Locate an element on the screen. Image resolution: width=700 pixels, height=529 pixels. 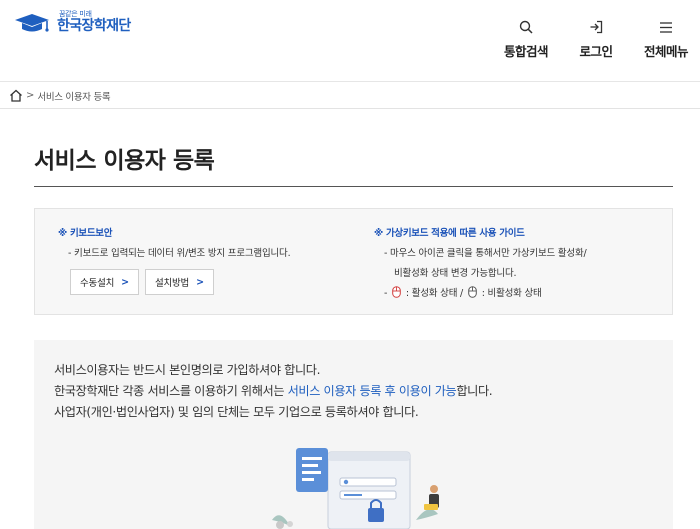
nav-login-button: 로그인 is located at coordinates (596, 39).